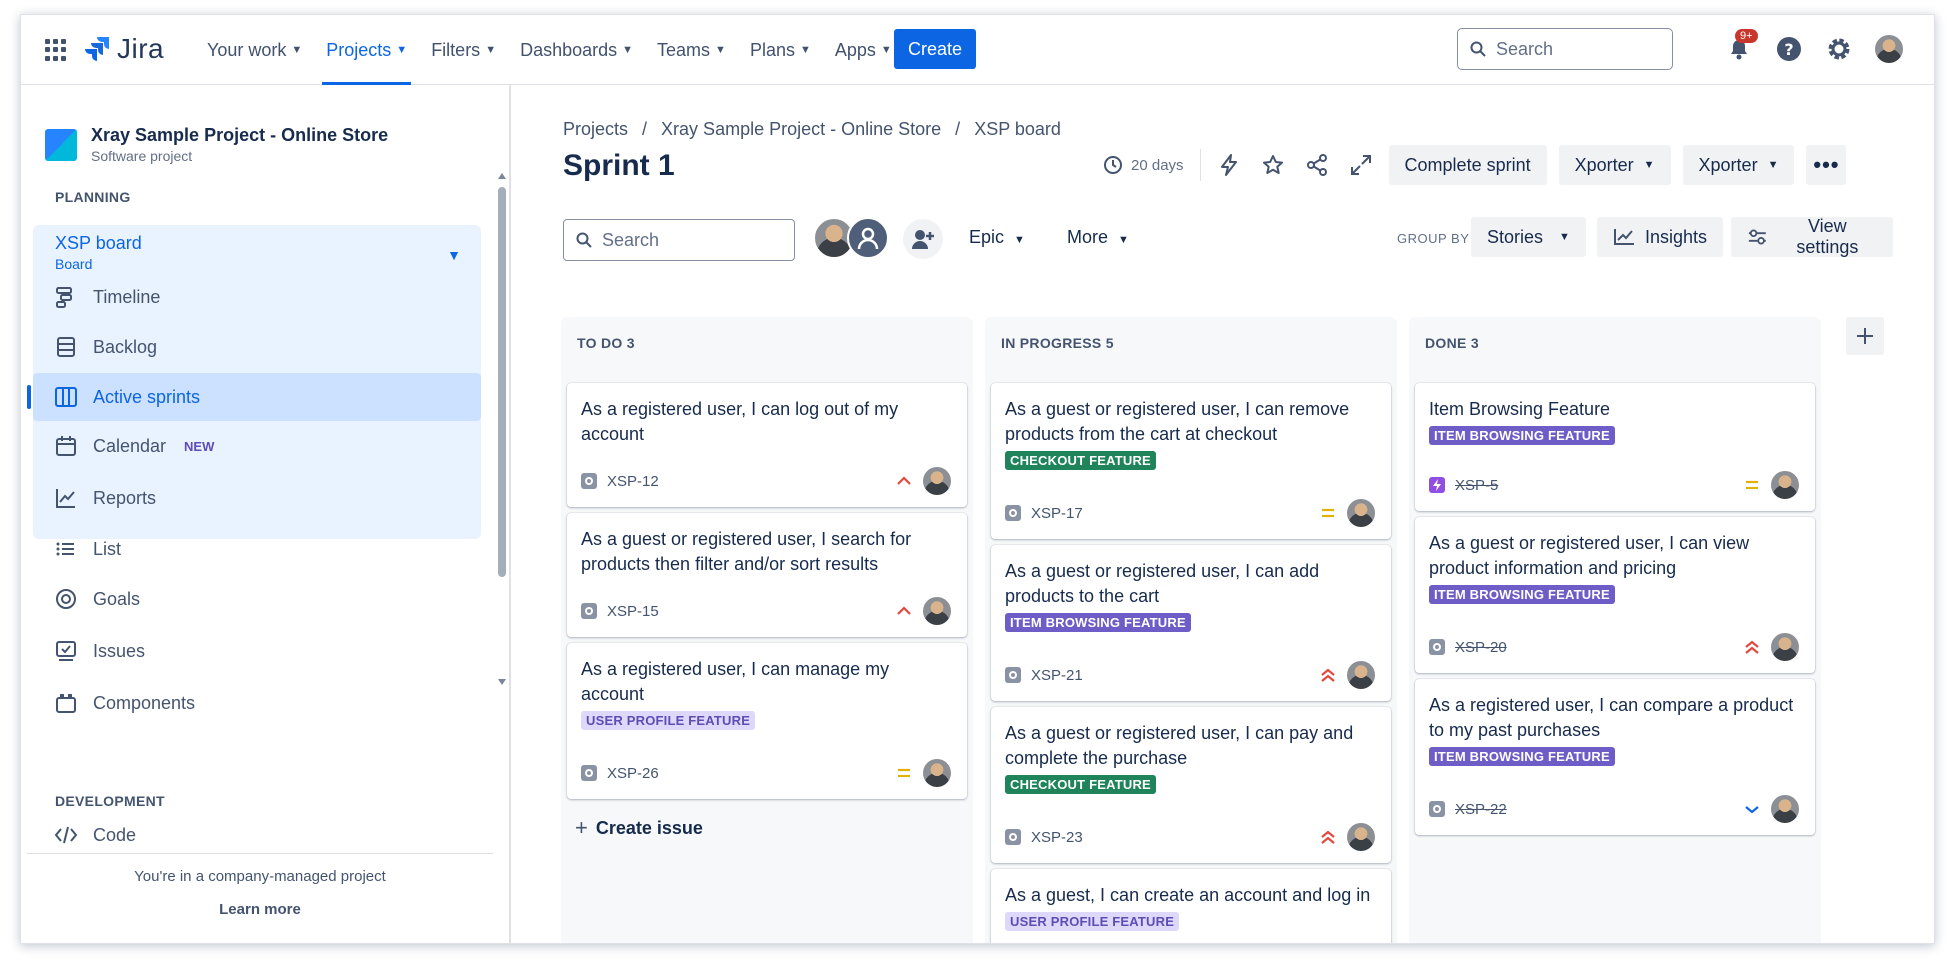  I want to click on app-switcher-icon, so click(56, 50).